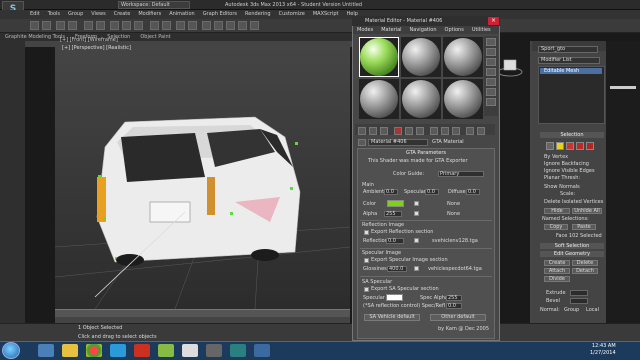 This screenshot has height=360, width=640. I want to click on material-type-button: GTA Material, so click(455, 142).